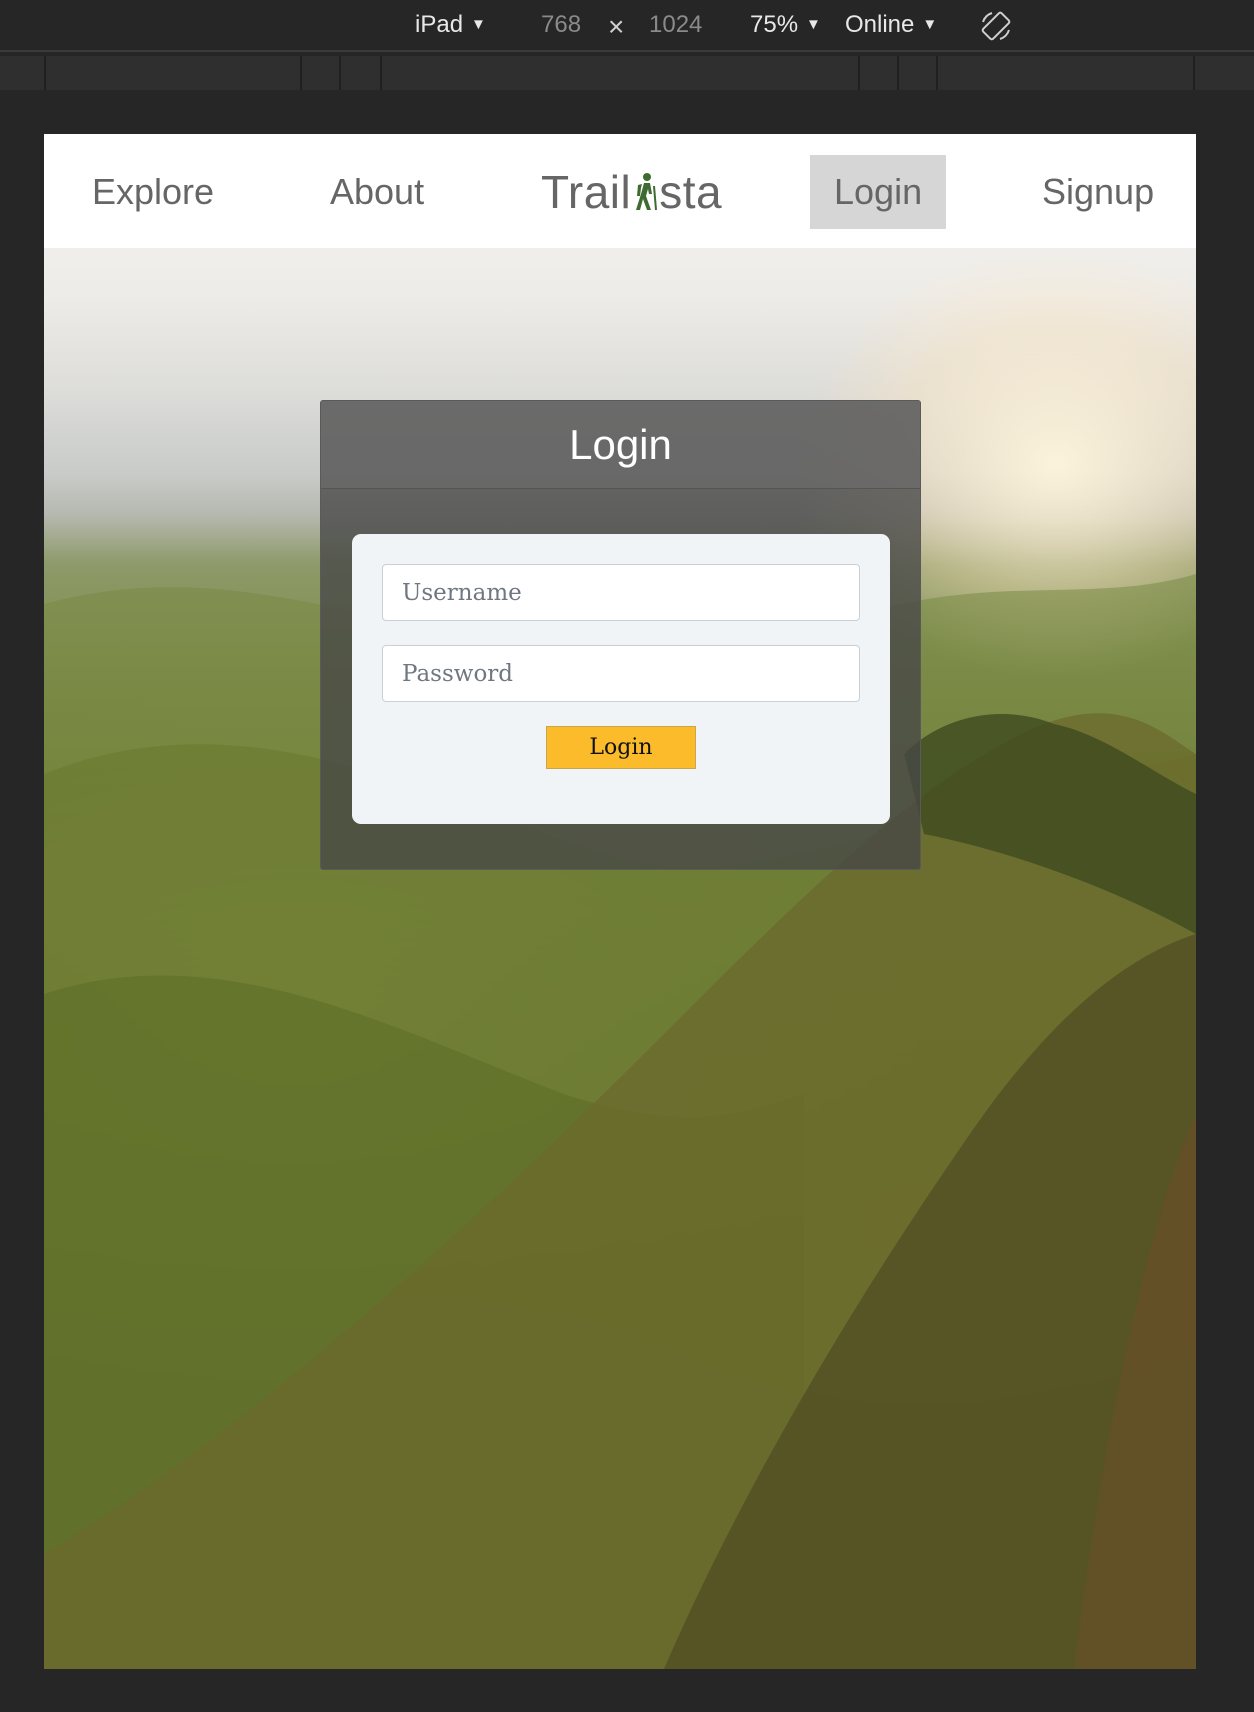 This screenshot has height=1712, width=1254. I want to click on top-navbar: Explore About Trail sta Login Signup, so click(620, 191).